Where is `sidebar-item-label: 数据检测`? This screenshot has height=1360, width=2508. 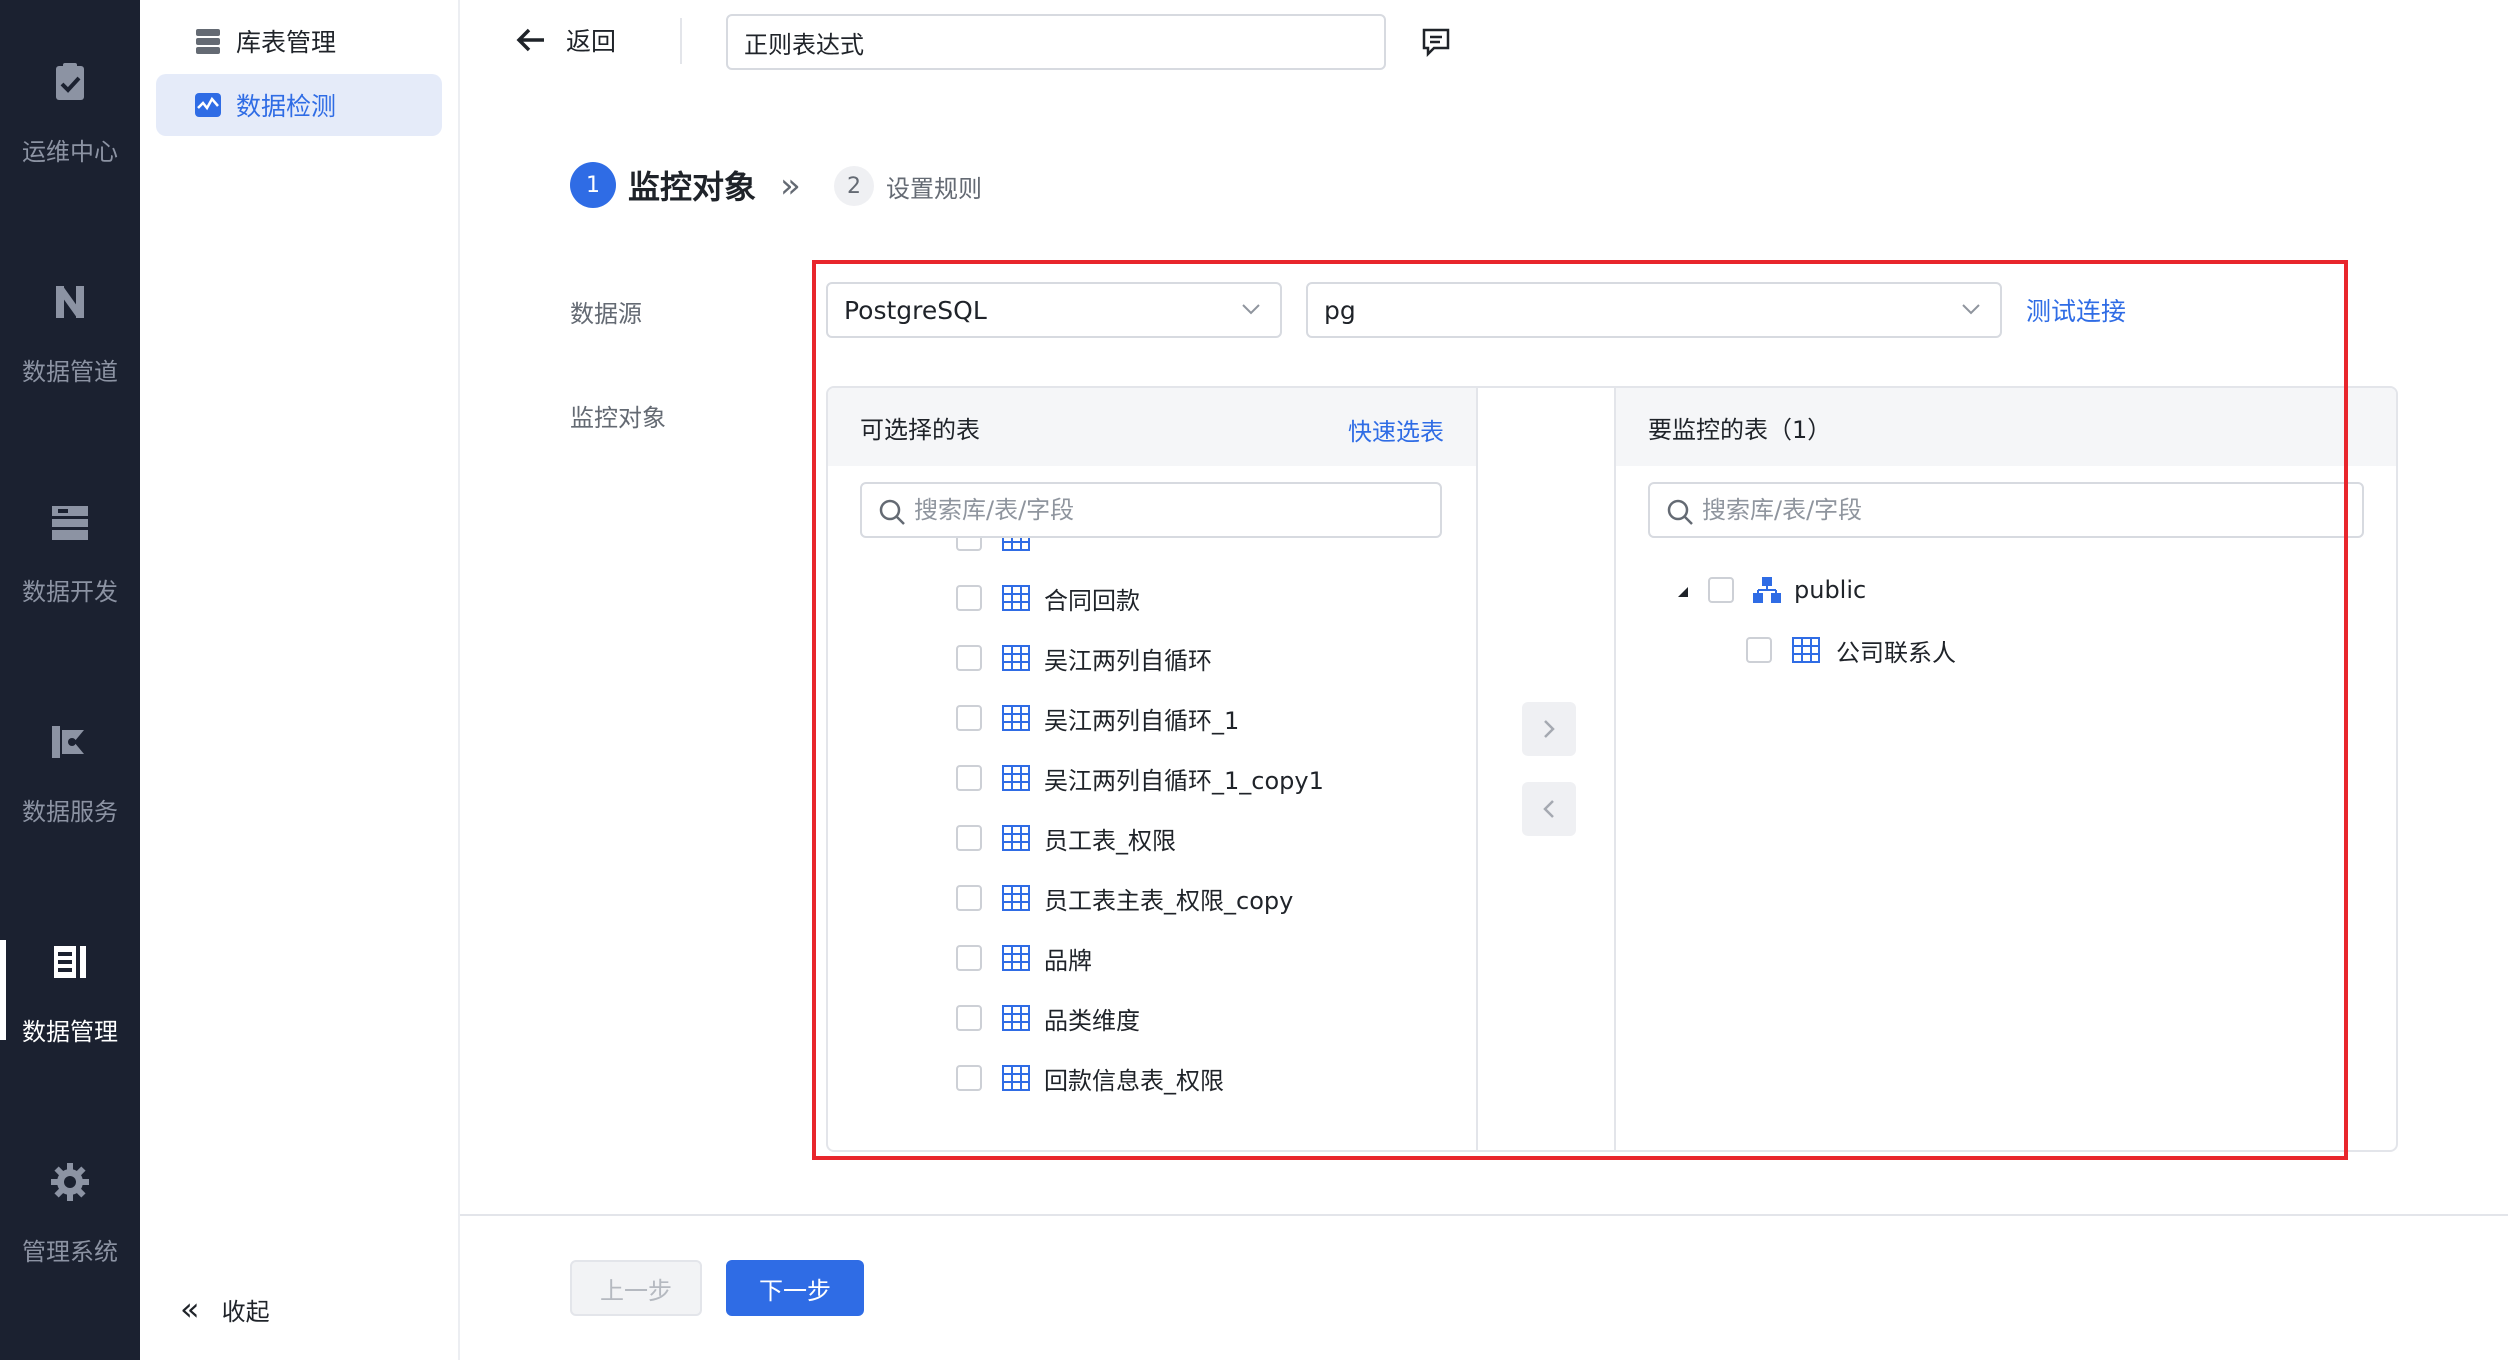 sidebar-item-label: 数据检测 is located at coordinates (286, 106).